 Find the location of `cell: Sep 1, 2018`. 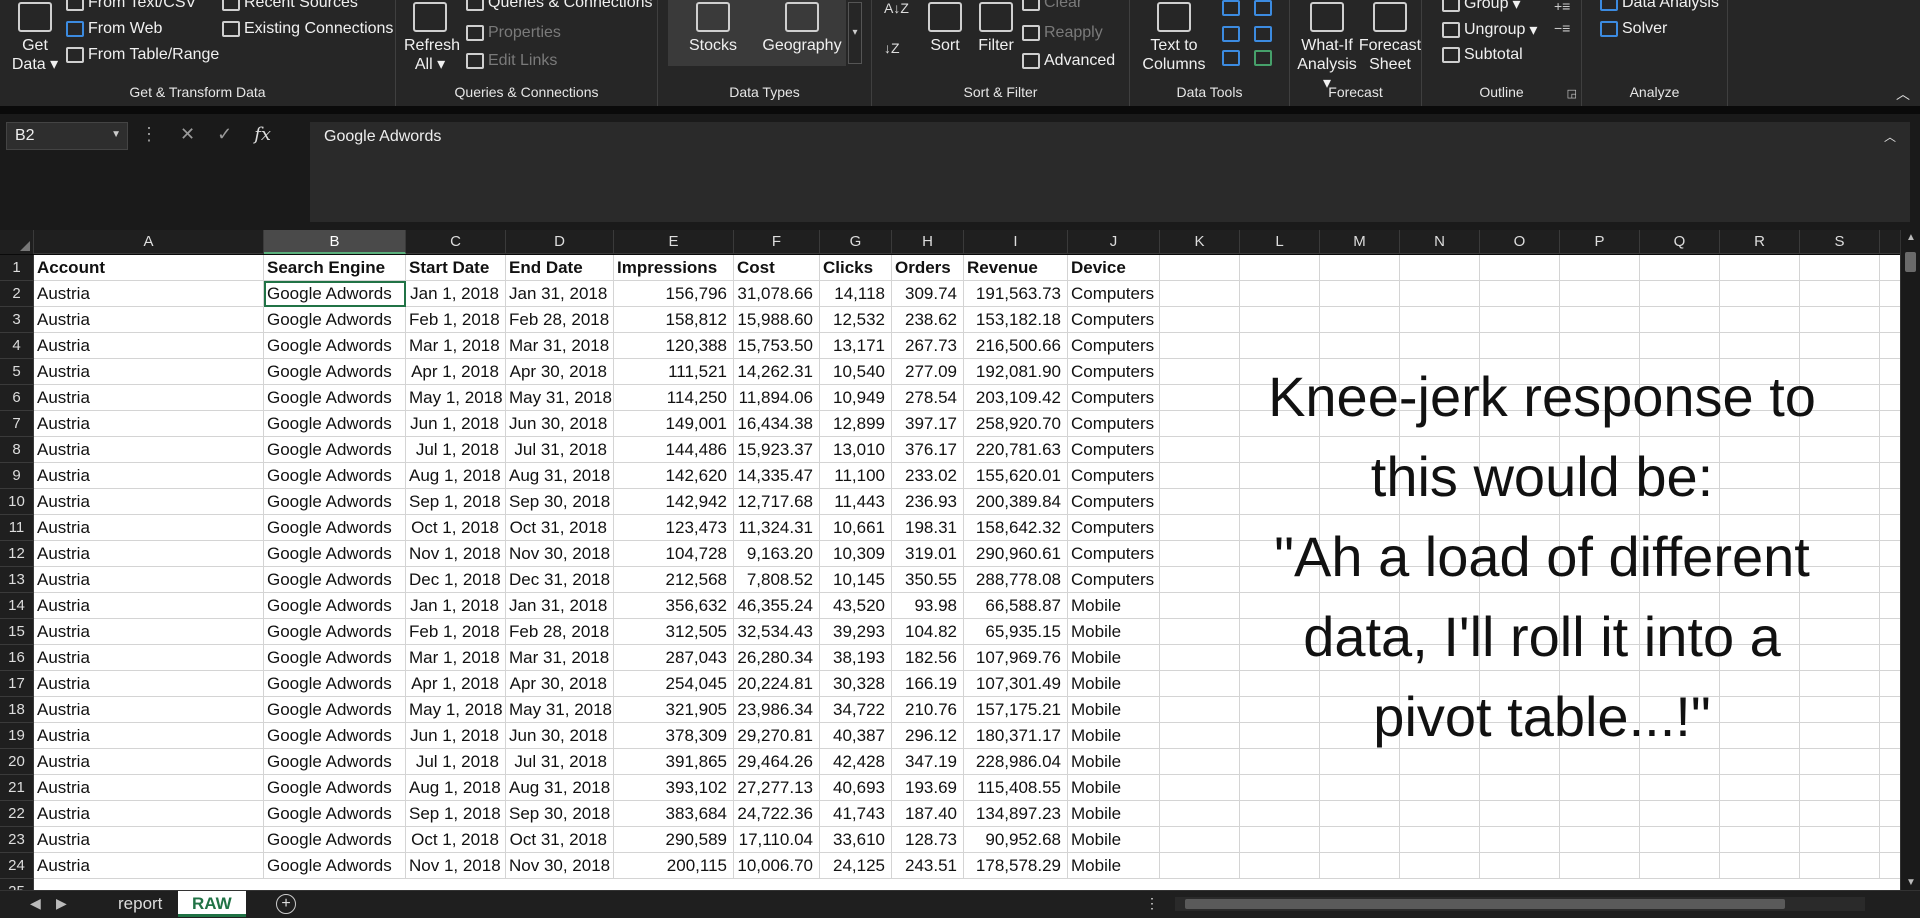

cell: Sep 1, 2018 is located at coordinates (456, 814).